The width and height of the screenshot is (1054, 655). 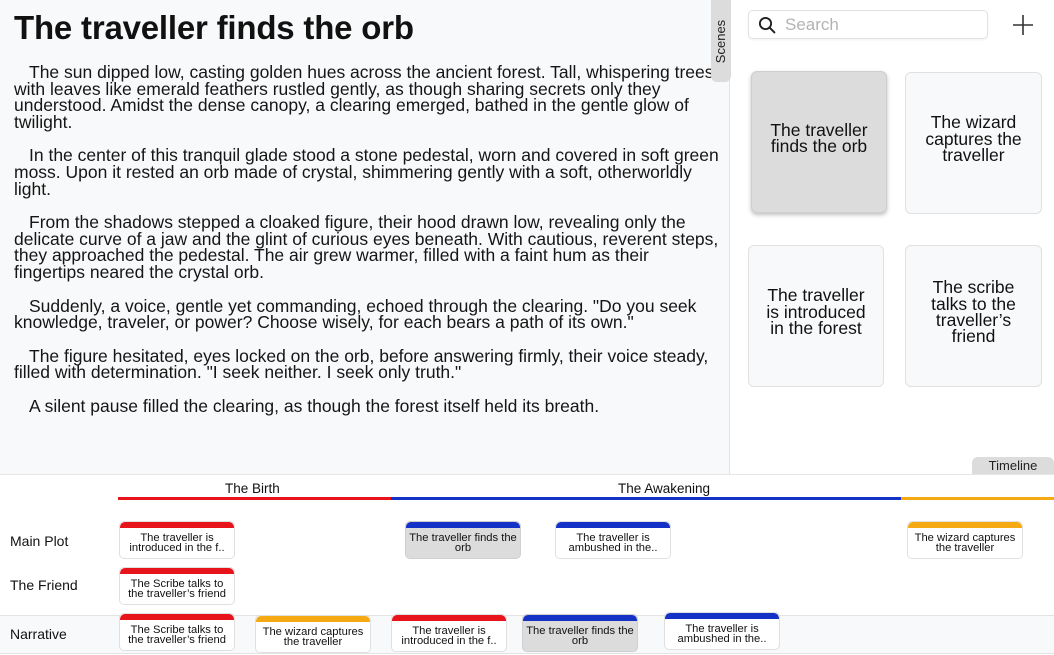 What do you see at coordinates (254, 498) in the screenshot?
I see `arc-bar-the-birth` at bounding box center [254, 498].